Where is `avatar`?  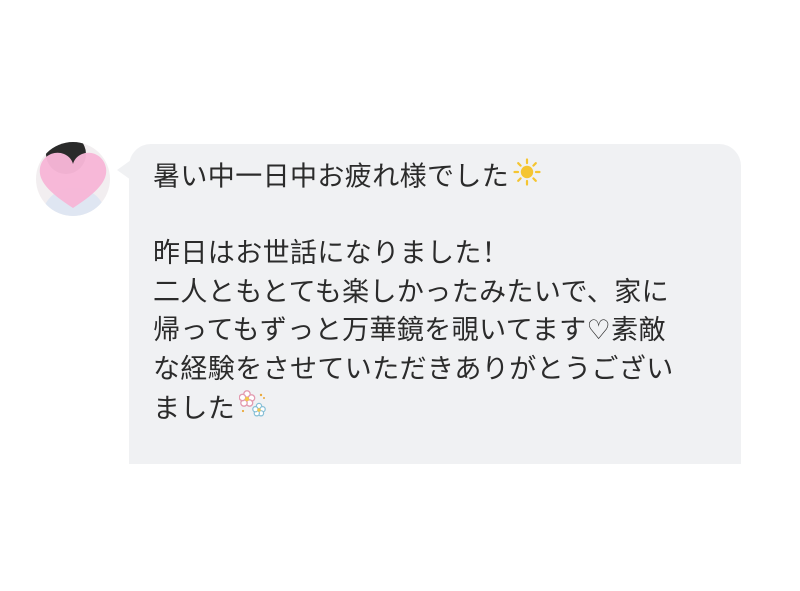 avatar is located at coordinates (73, 179).